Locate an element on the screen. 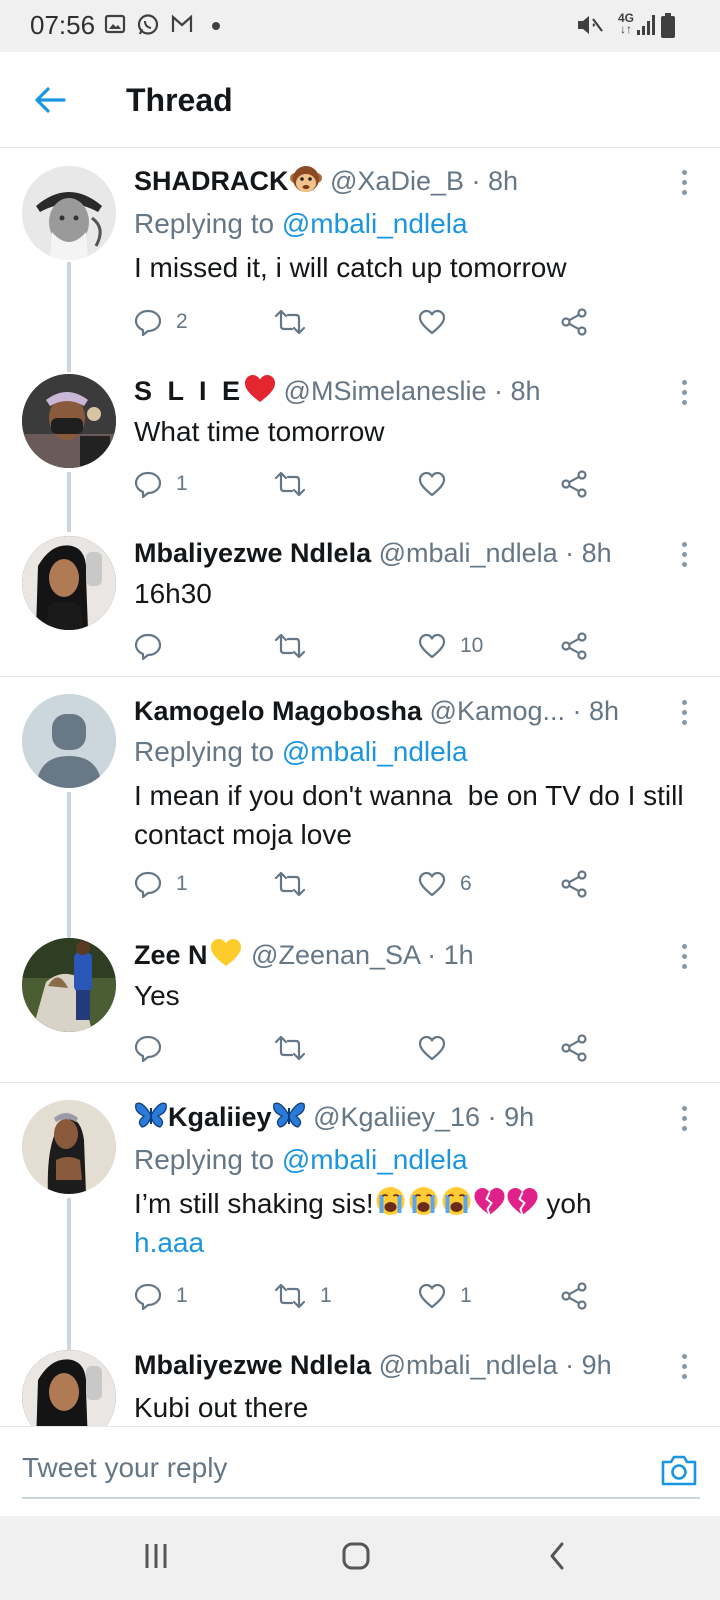  tweet-header: Mbaliyezwe Ndlela @mbali_ndlela · 8h is located at coordinates (373, 553).